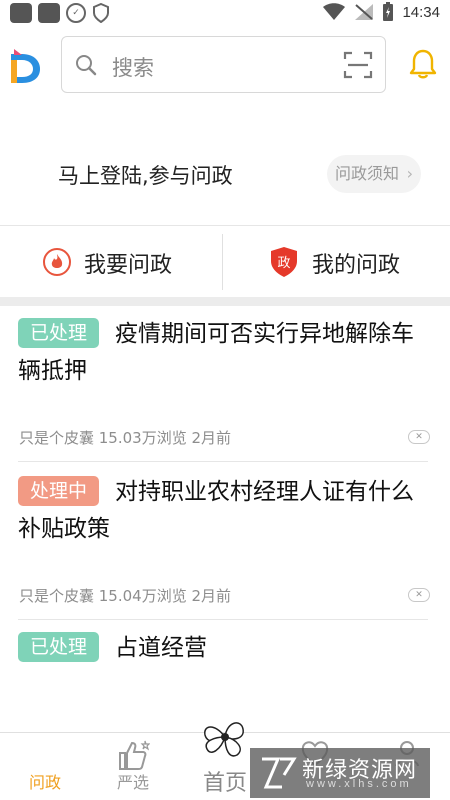  I want to click on watermark: 新绿资源网 www.xlhs.com, so click(340, 773).